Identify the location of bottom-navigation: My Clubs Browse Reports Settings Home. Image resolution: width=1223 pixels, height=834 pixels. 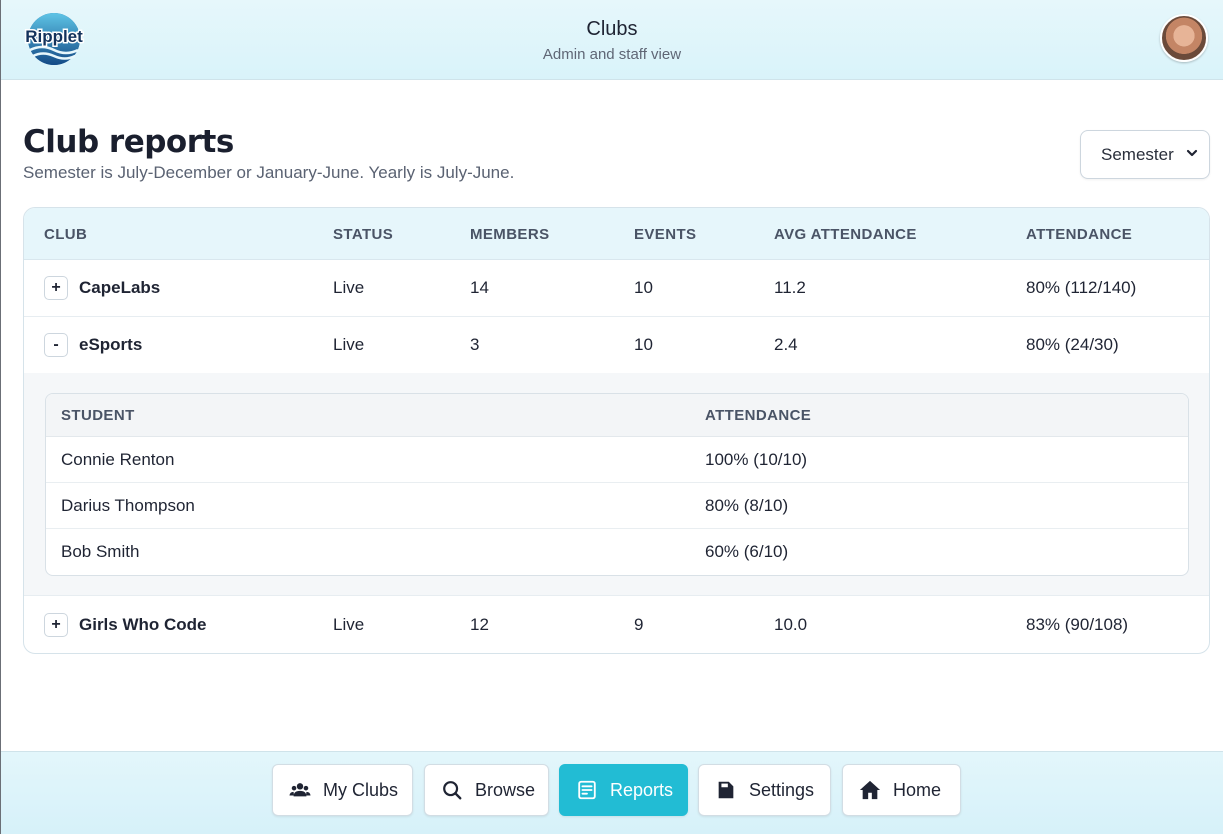
(612, 792).